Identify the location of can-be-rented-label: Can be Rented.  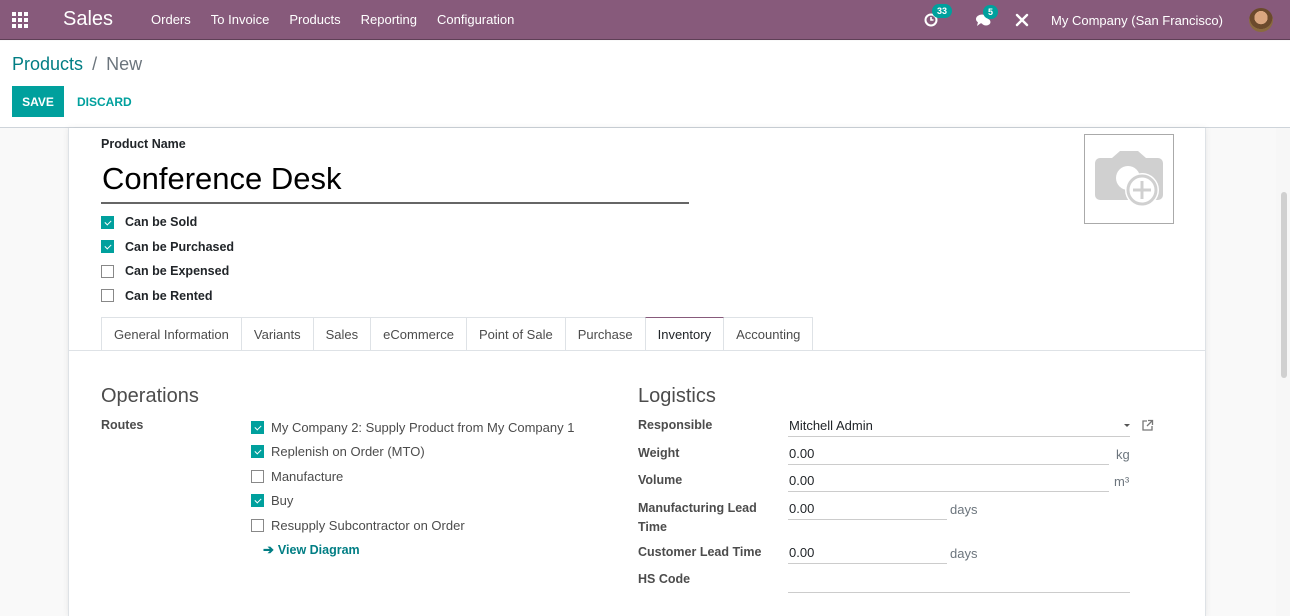
(169, 296).